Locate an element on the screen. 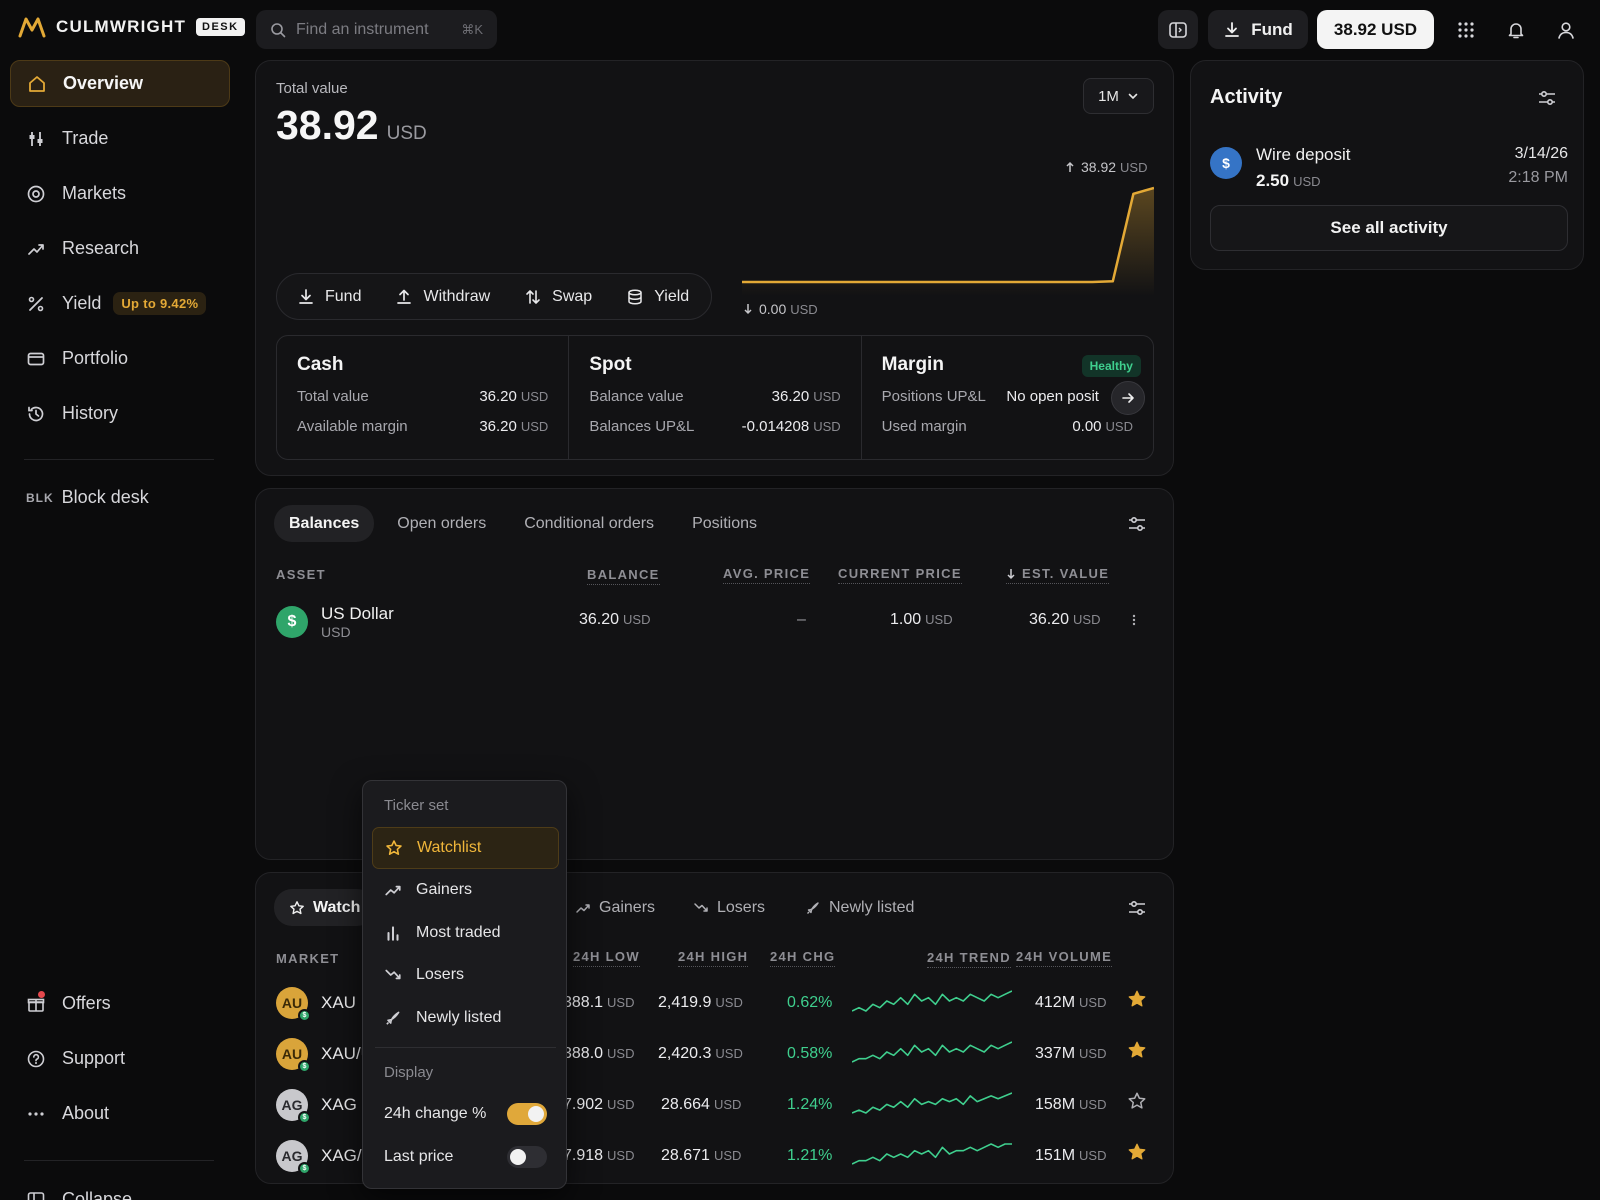  apps-grid-icon is located at coordinates (1466, 30).